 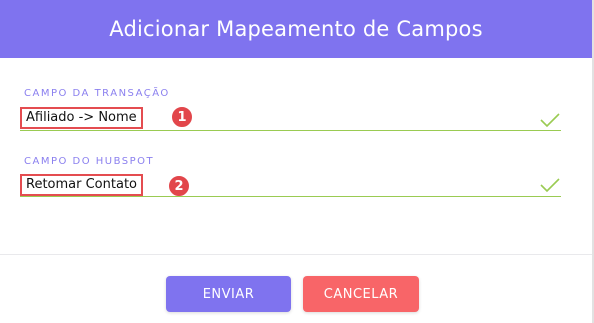 I want to click on hubspot-field-underline, so click(x=290, y=196).